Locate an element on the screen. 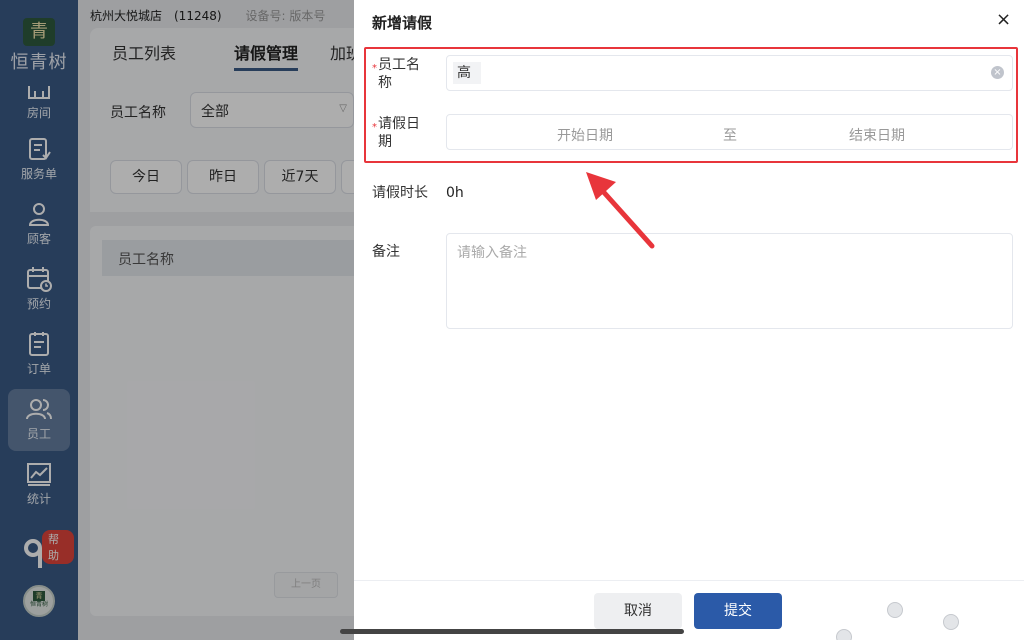  label-line: 称 is located at coordinates (385, 83).